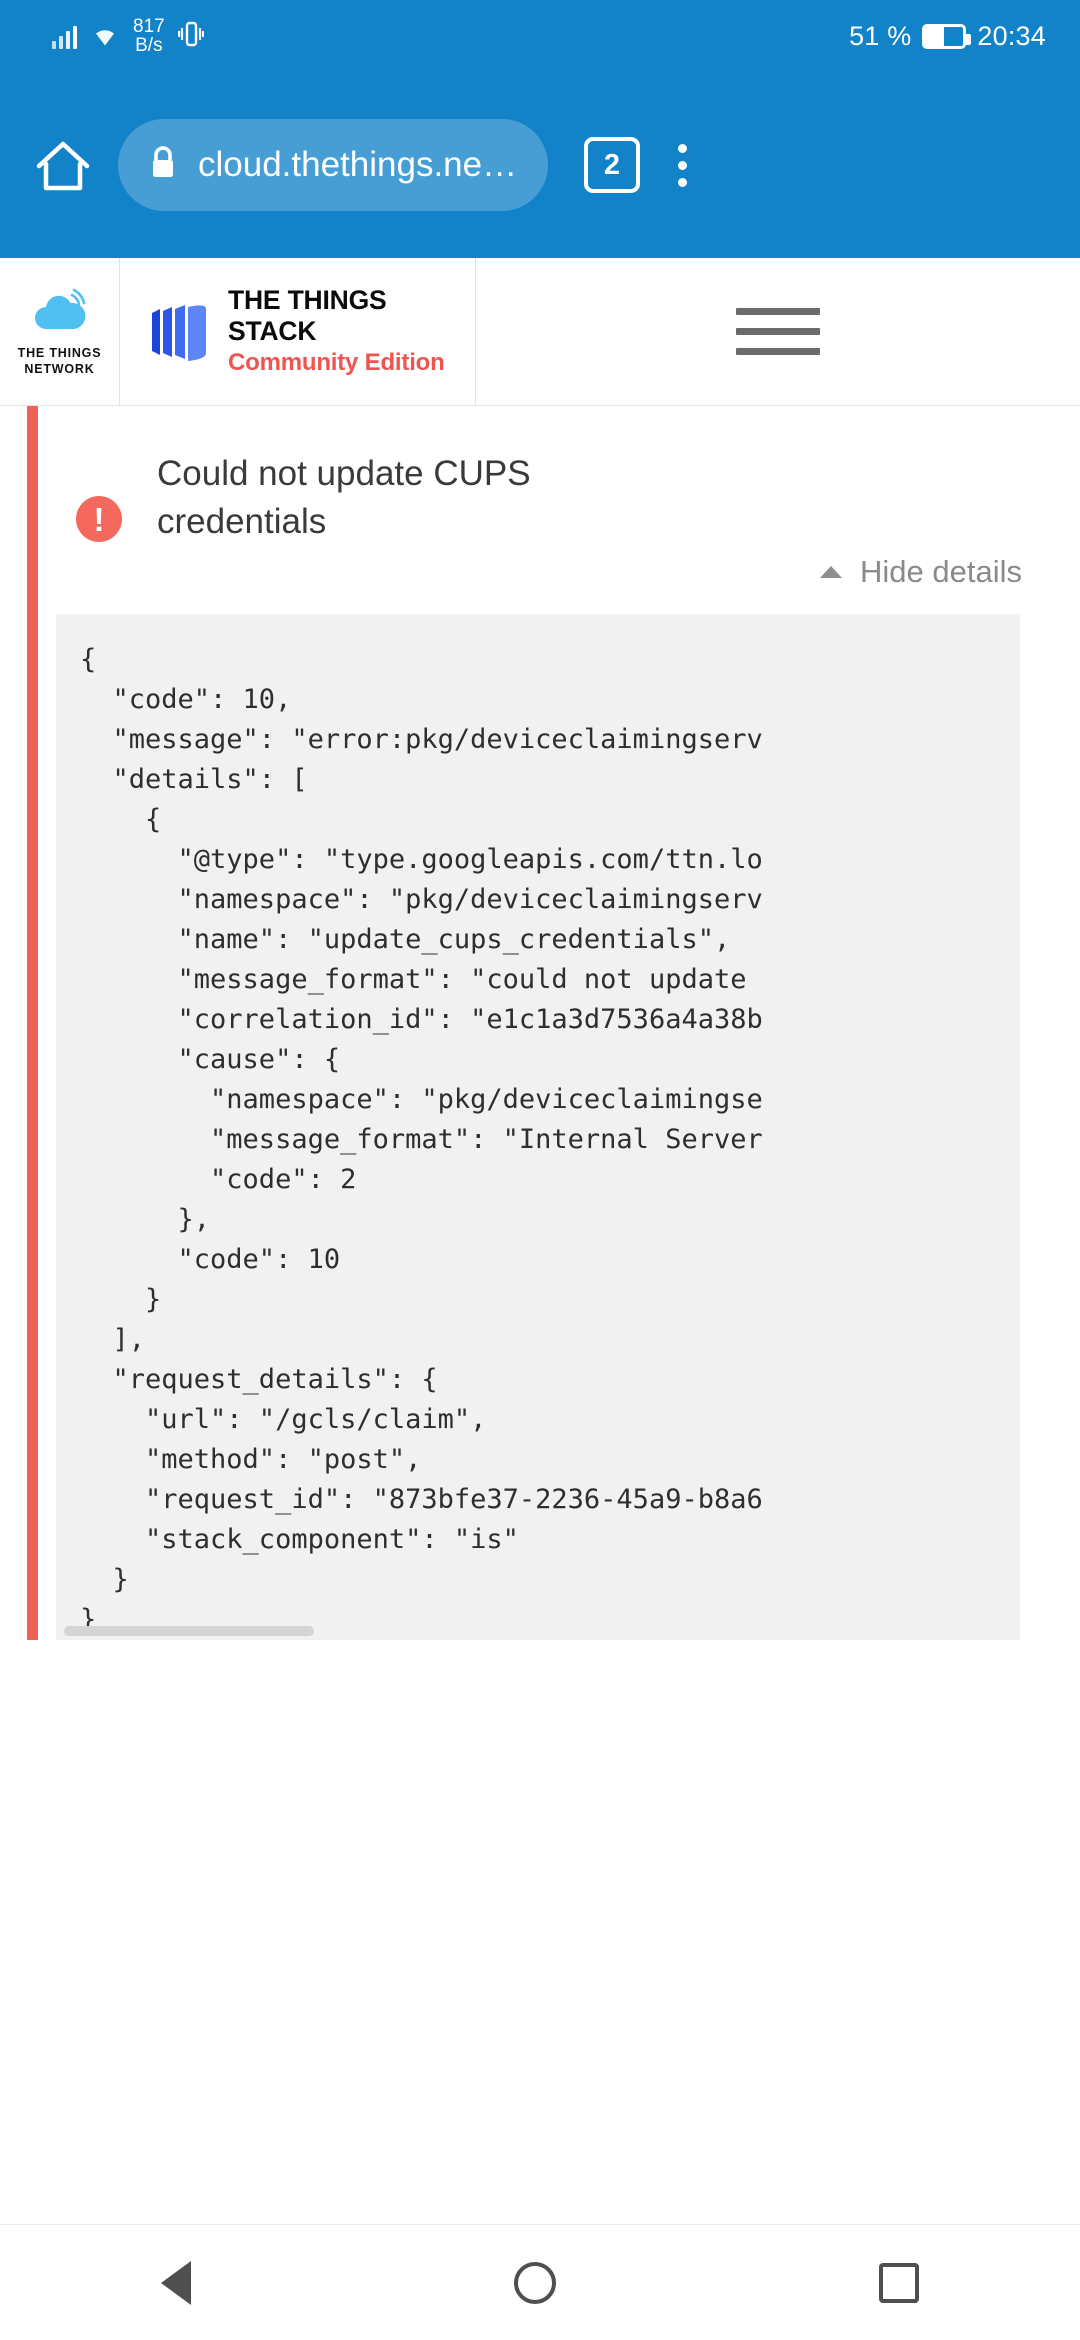  I want to click on signal-bars-icon, so click(64, 36).